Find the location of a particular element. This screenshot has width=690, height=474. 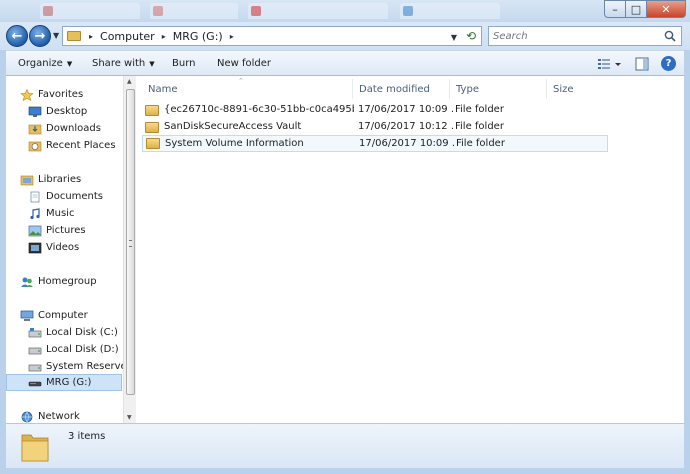

change-view-icon is located at coordinates (610, 64).